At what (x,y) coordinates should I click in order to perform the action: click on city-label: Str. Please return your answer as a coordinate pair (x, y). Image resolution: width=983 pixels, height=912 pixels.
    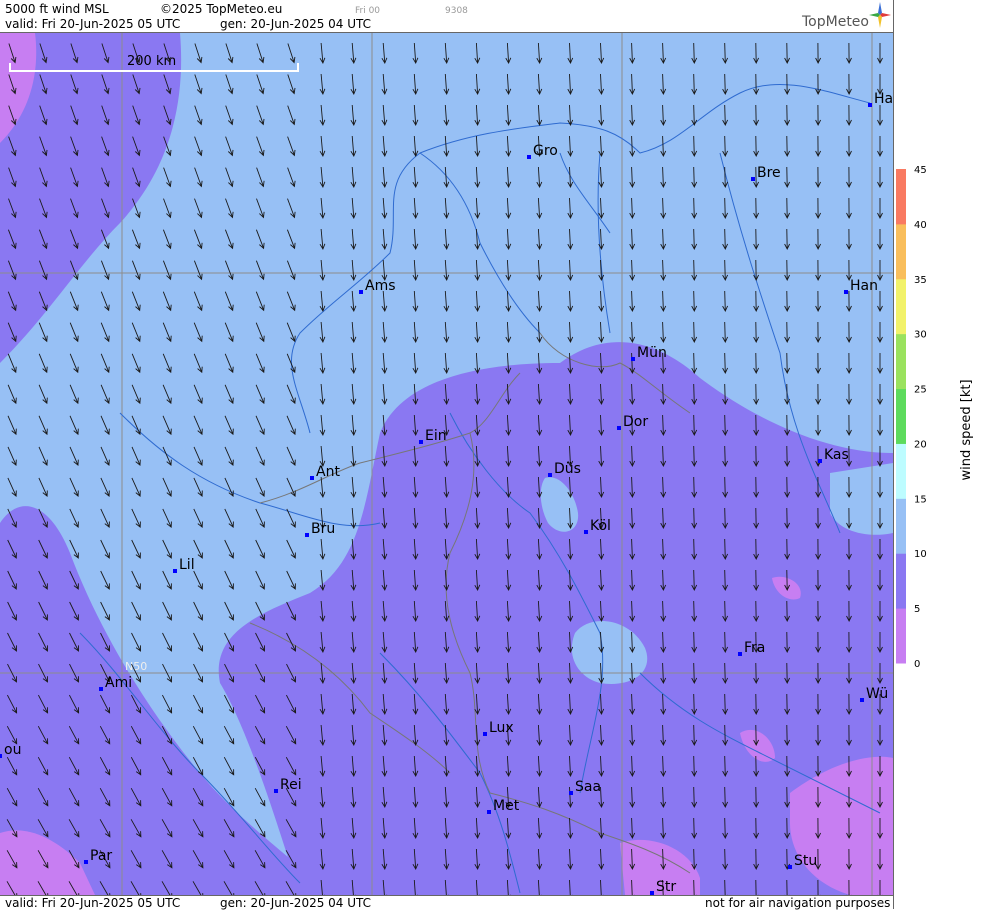
    Looking at the image, I should click on (666, 887).